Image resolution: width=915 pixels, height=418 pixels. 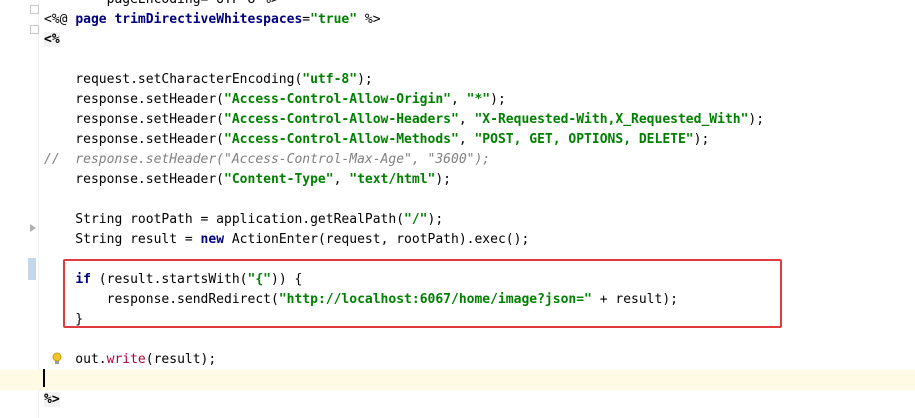 I want to click on code-line: pageEncoding="UTF-8"%>, so click(x=457, y=5).